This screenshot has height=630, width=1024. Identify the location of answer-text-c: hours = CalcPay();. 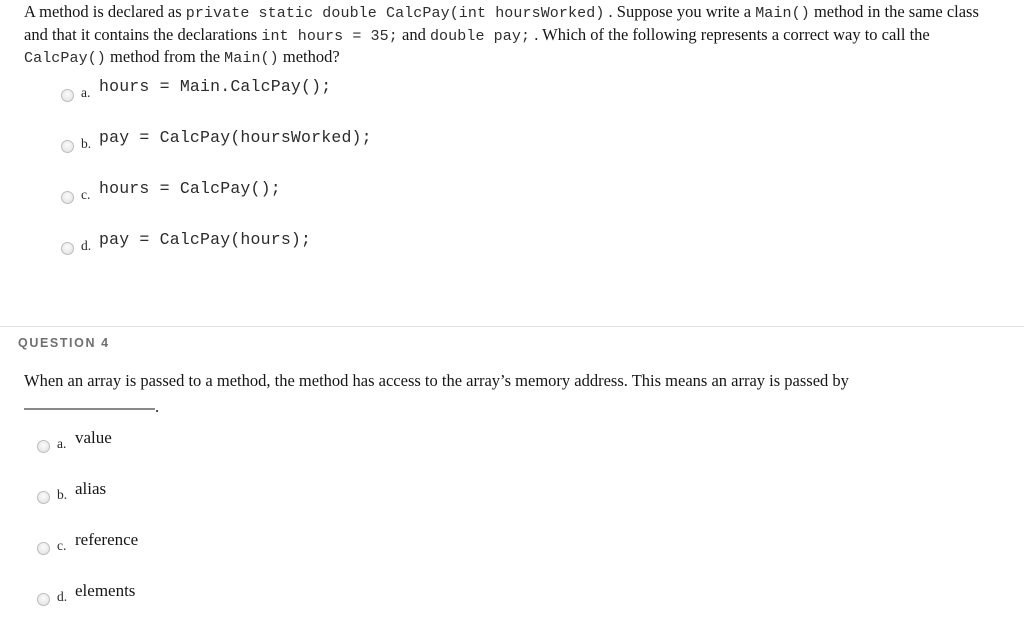
(190, 188).